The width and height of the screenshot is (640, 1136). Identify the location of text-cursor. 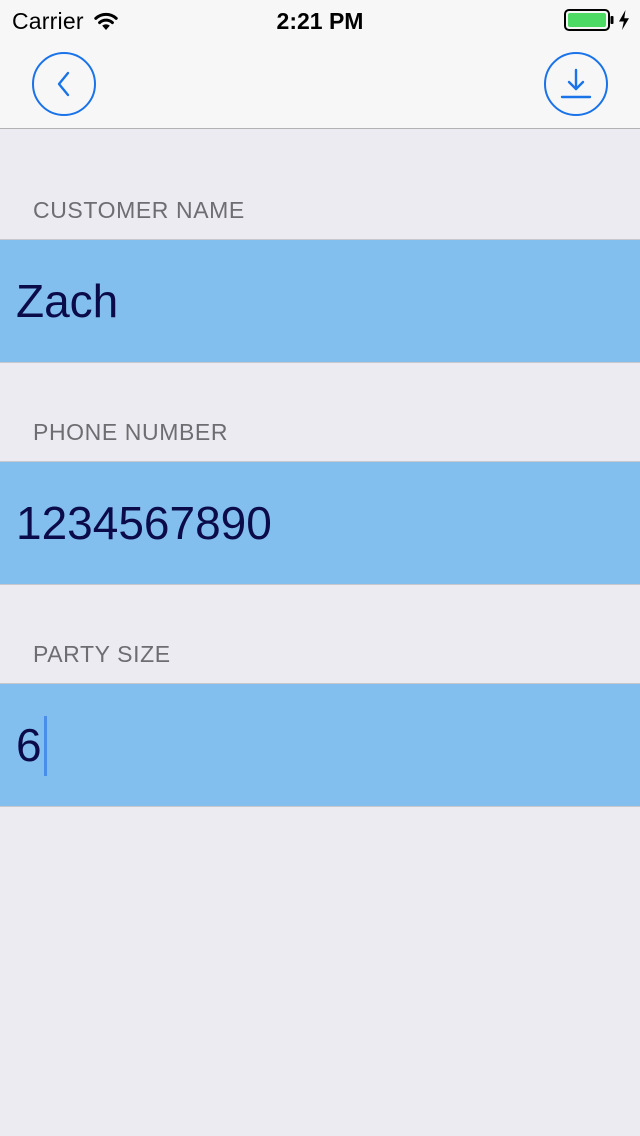
(45, 746).